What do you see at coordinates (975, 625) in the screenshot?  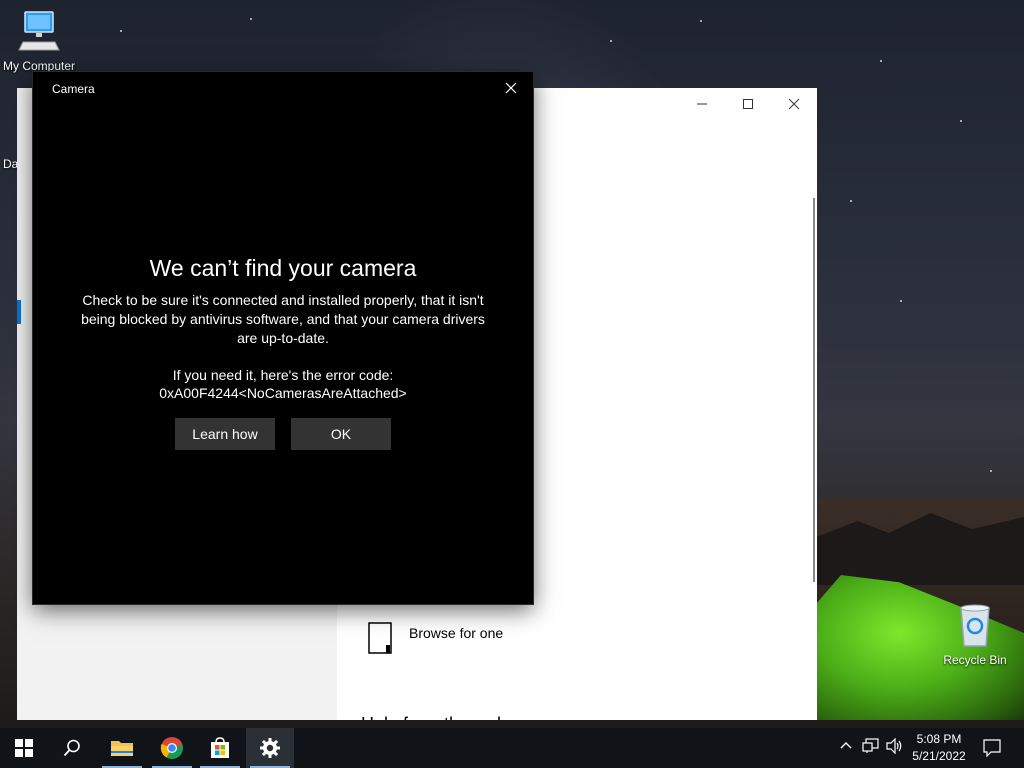 I see `recycle-bin-icon` at bounding box center [975, 625].